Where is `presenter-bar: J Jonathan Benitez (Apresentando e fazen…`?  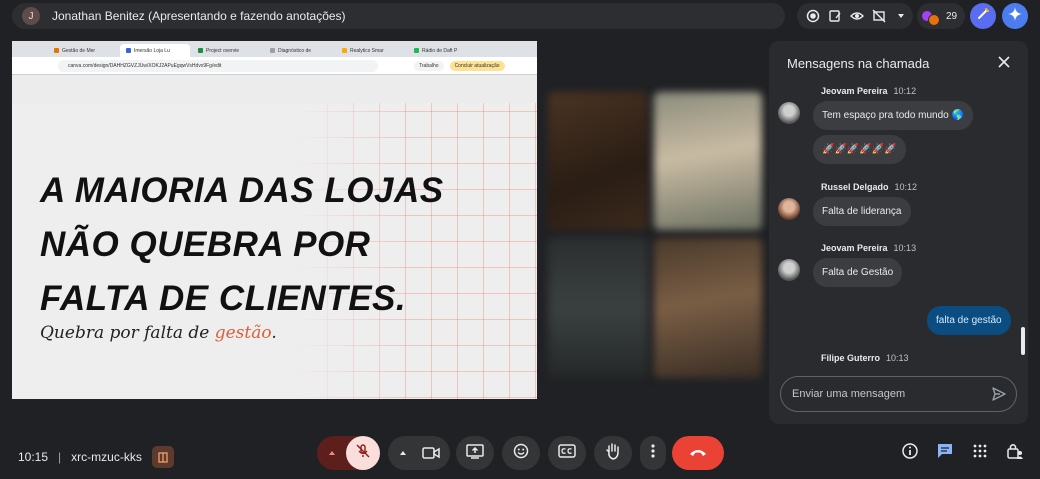
presenter-bar: J Jonathan Benitez (Apresentando e fazen… is located at coordinates (398, 16).